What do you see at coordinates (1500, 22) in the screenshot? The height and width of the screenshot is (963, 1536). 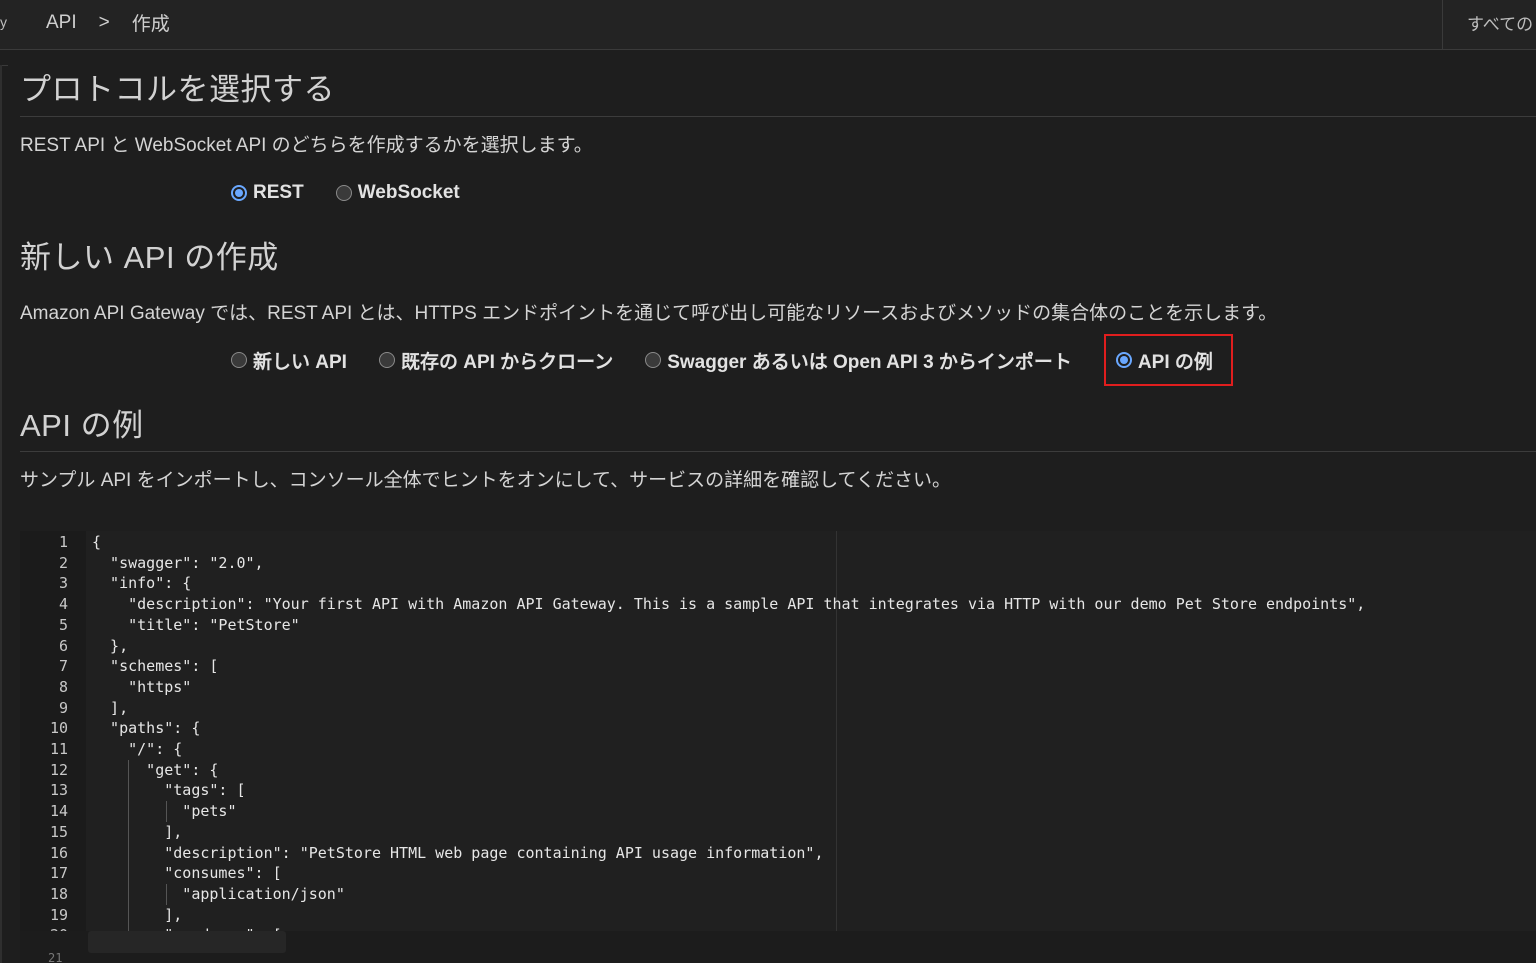 I see `top-right-menu-label: すべての` at bounding box center [1500, 22].